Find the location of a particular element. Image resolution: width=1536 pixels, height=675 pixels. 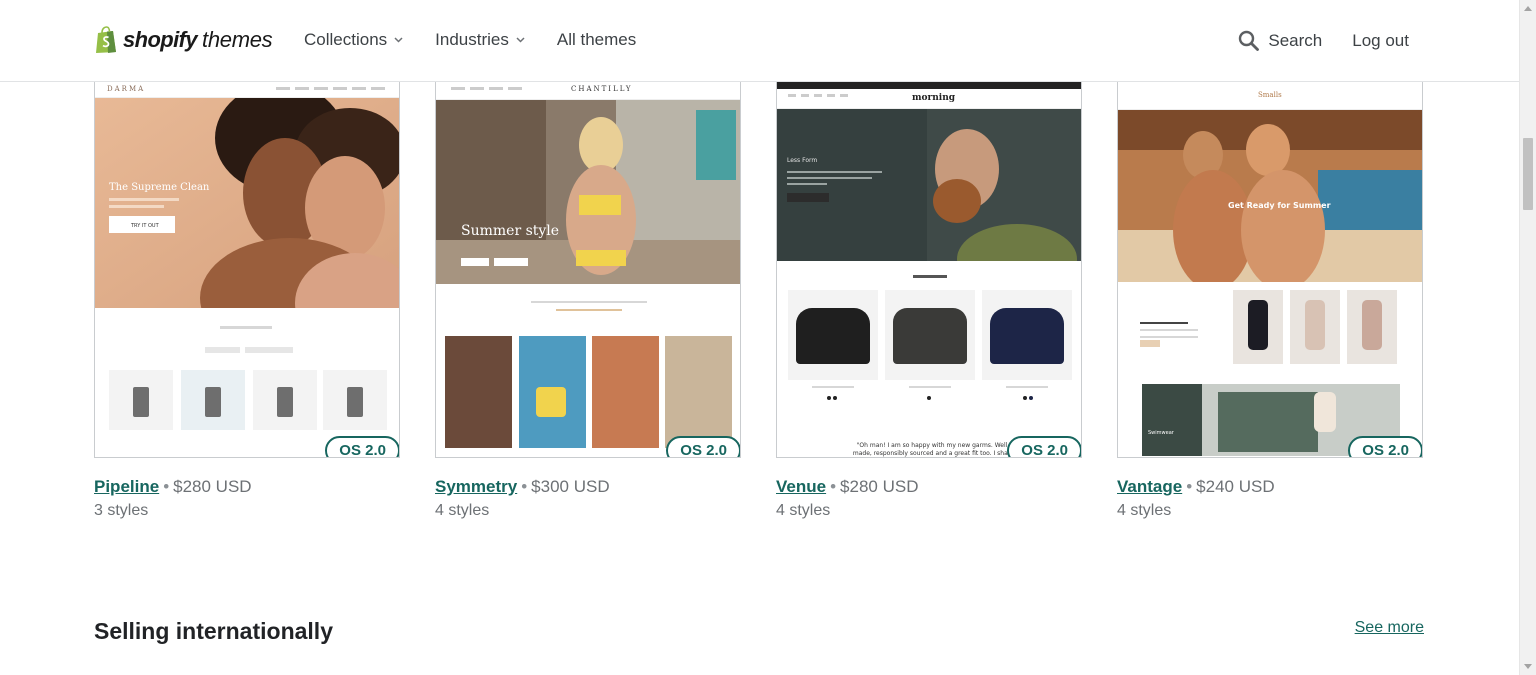

preview-hero-image: The Supreme Clean TRY IT OUT is located at coordinates (247, 203).